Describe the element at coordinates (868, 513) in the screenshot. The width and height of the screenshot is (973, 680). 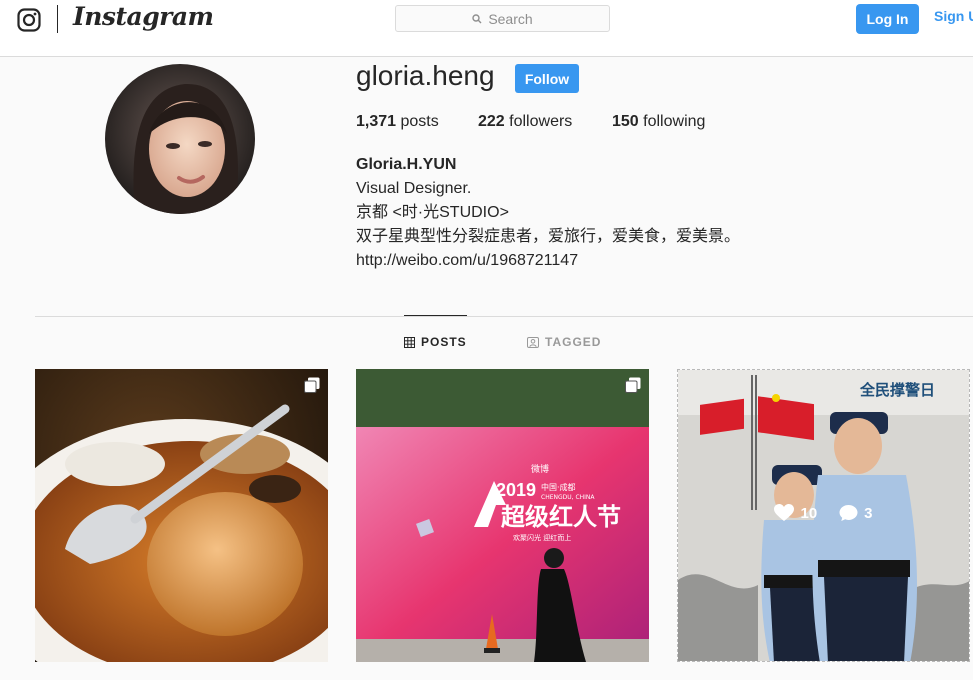
I see `comments-count-value: 3` at that location.